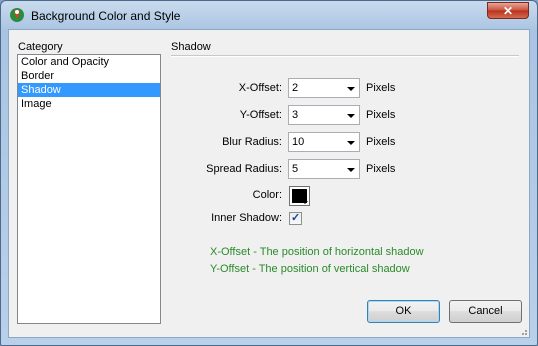 The width and height of the screenshot is (538, 346). What do you see at coordinates (260, 88) in the screenshot?
I see `x-offset-label: X-Offset:` at bounding box center [260, 88].